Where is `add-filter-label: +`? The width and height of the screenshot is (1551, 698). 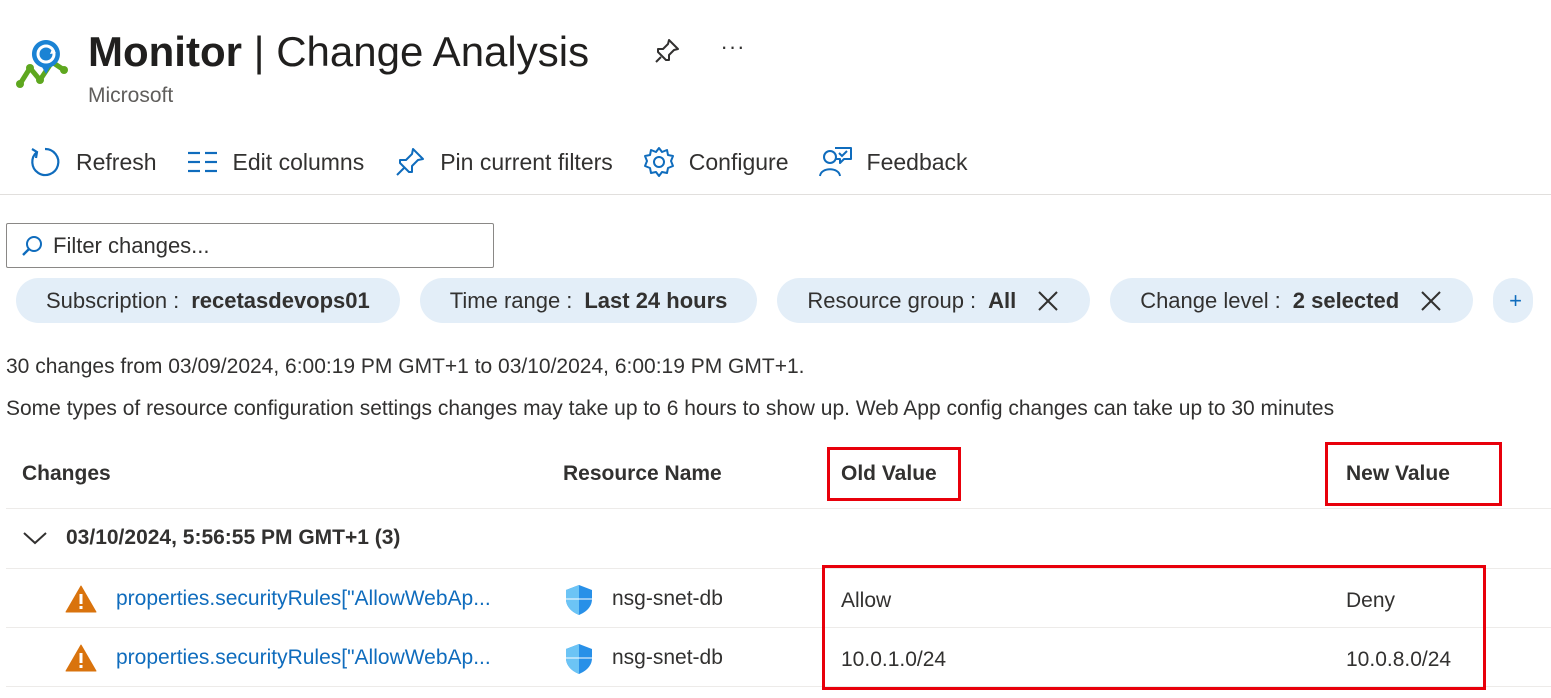 add-filter-label: + is located at coordinates (1516, 300).